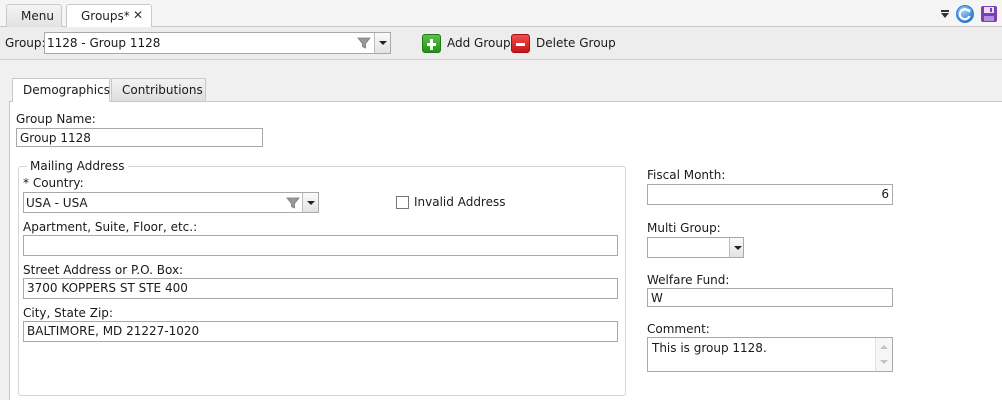 The height and width of the screenshot is (400, 1002). I want to click on tab-menu-label: Menu, so click(37, 16).